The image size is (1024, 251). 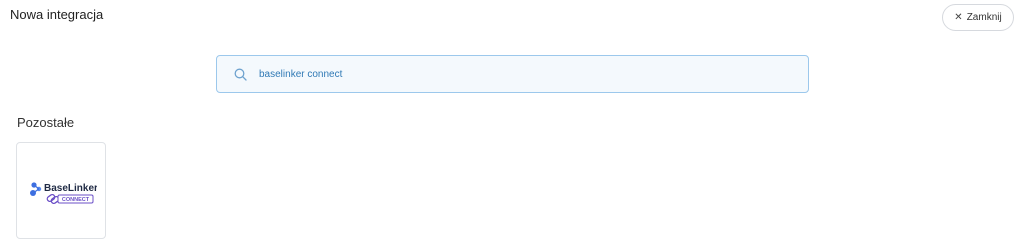 What do you see at coordinates (519, 74) in the screenshot?
I see `search-input` at bounding box center [519, 74].